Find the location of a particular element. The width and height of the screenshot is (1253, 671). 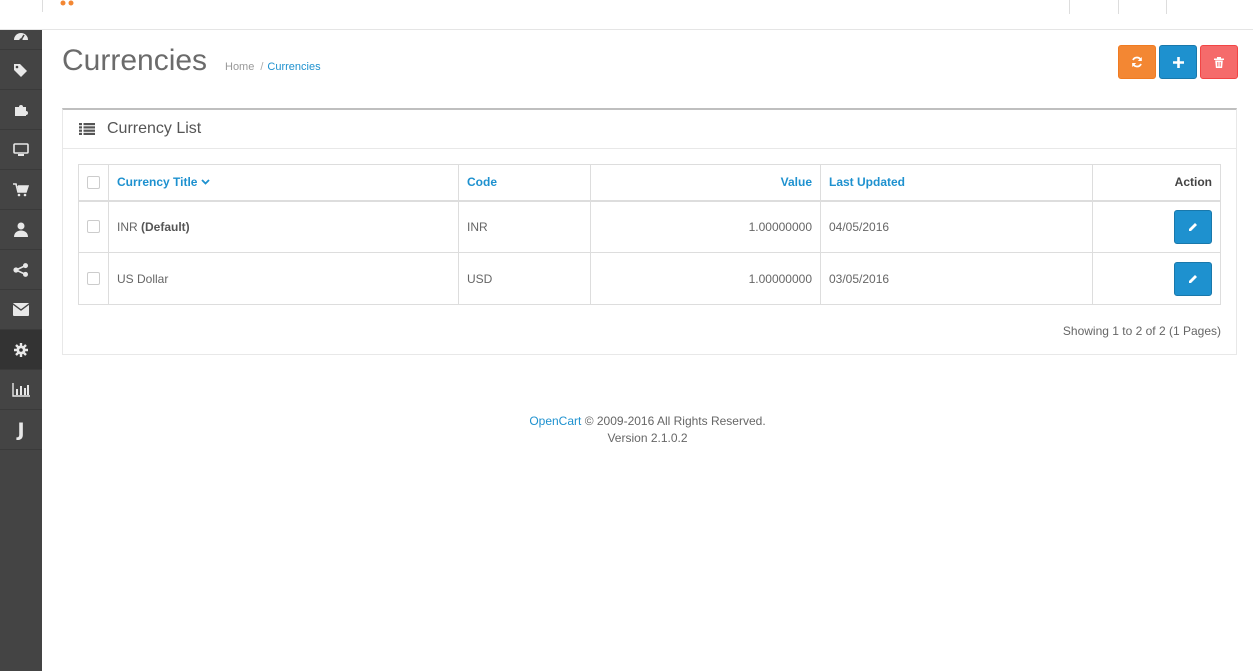

plus-icon is located at coordinates (1178, 62).